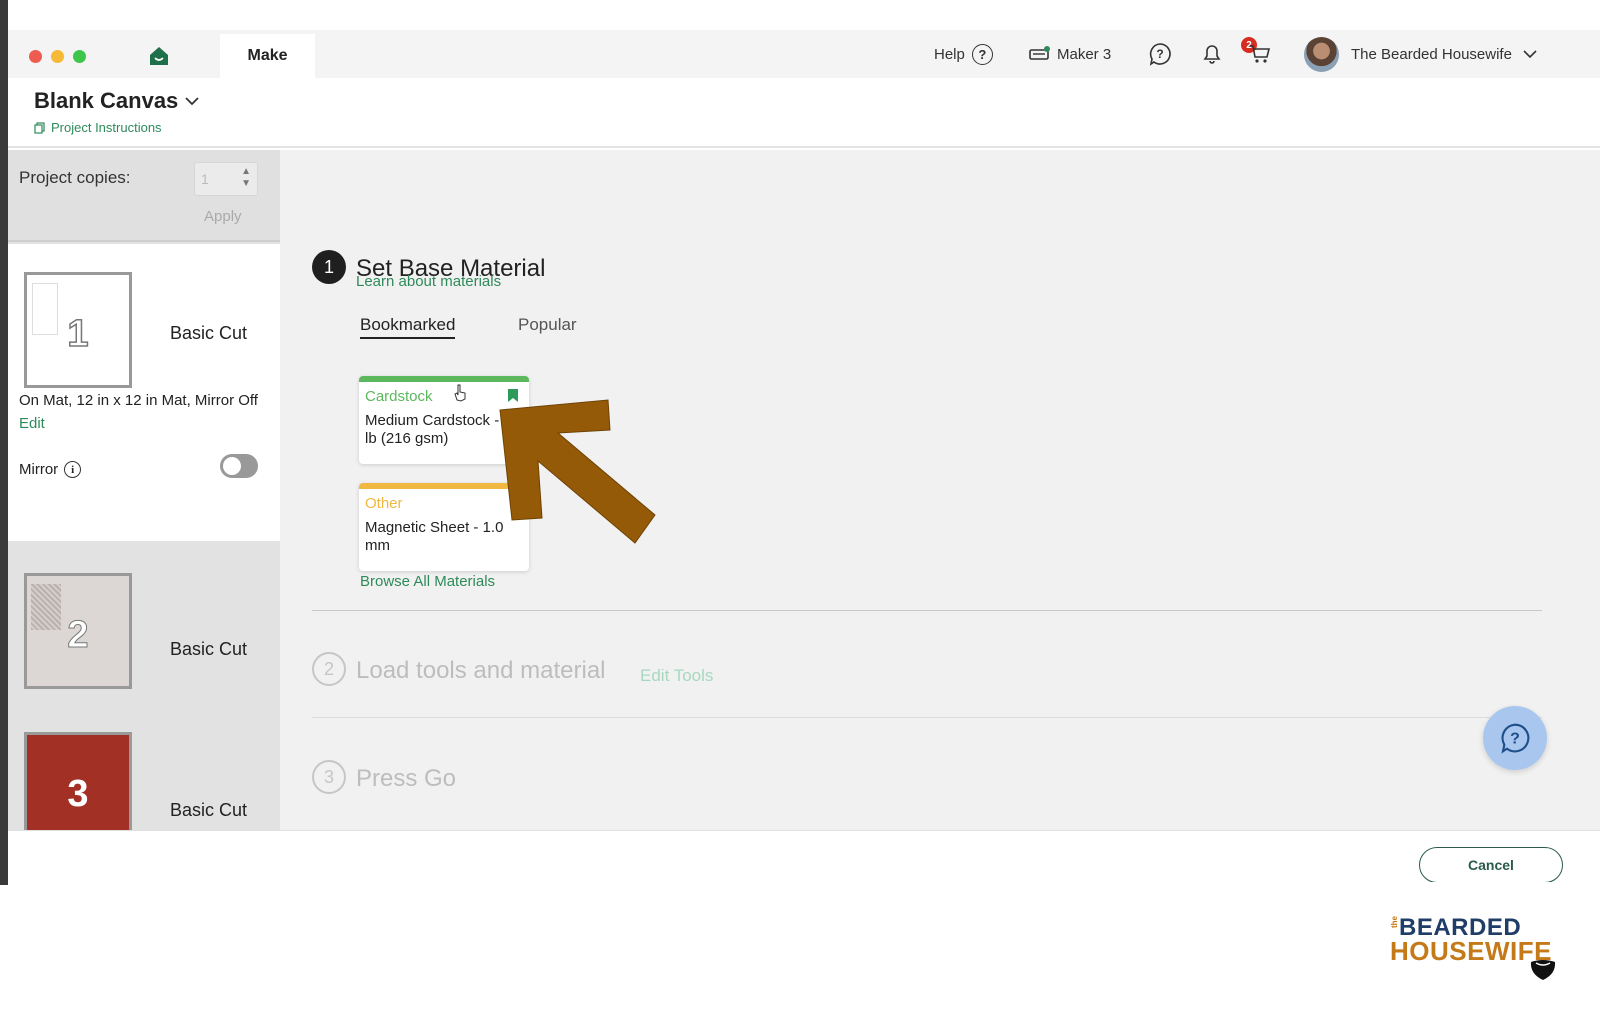  Describe the element at coordinates (949, 54) in the screenshot. I see `help-label: Help` at that location.